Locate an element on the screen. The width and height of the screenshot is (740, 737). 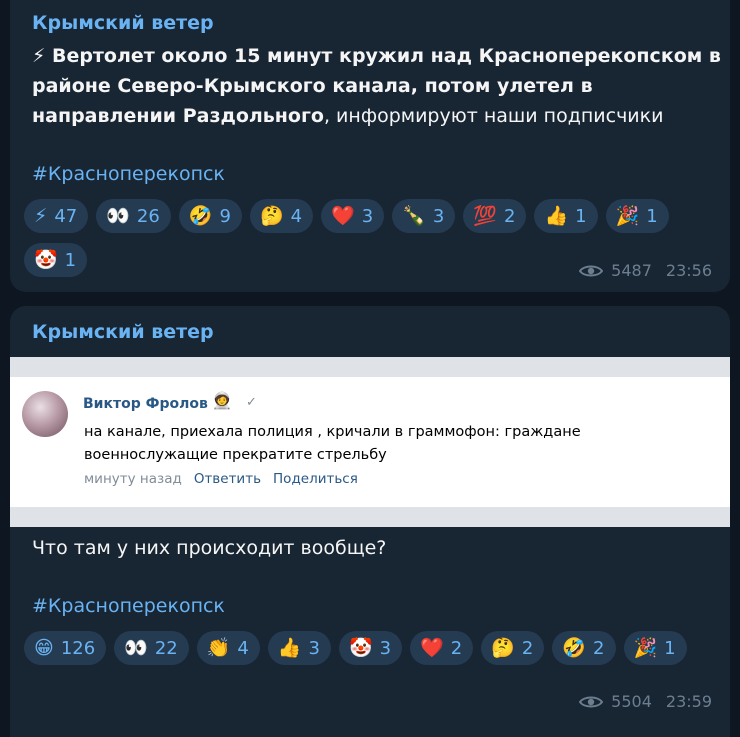
reaction-button: 🍾 3 is located at coordinates (424, 216).